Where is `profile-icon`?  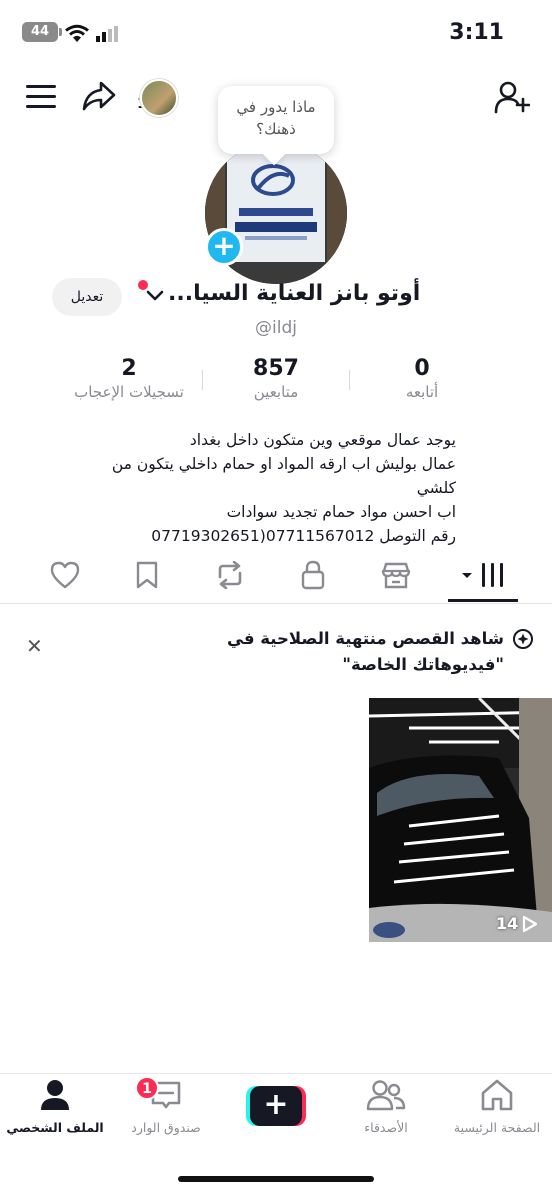 profile-icon is located at coordinates (55, 1095).